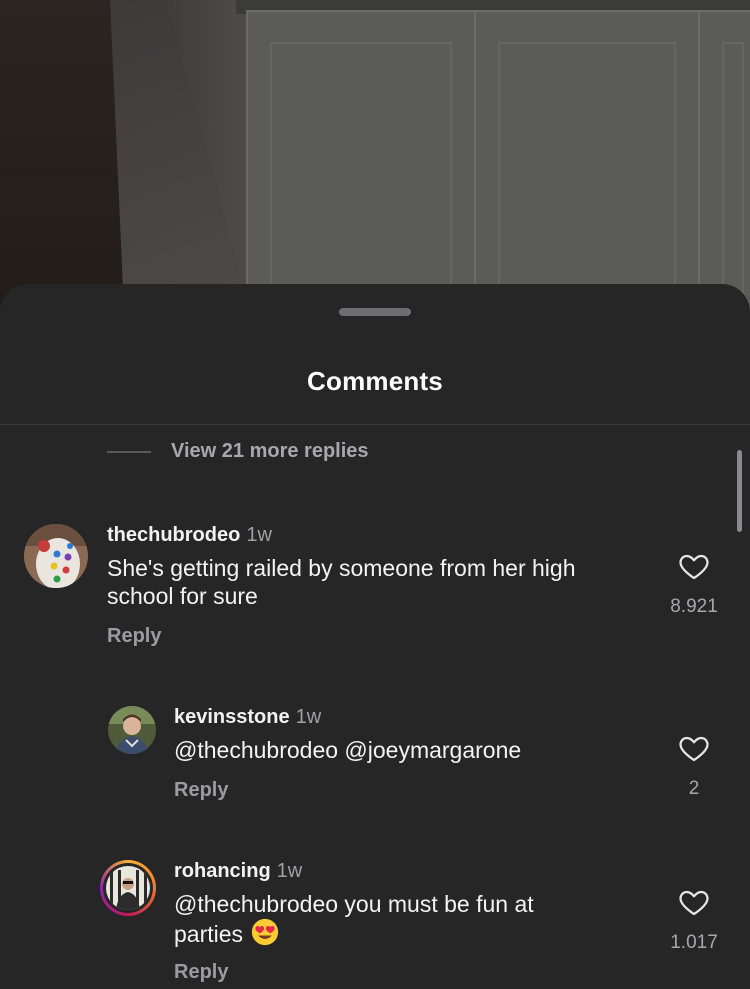  Describe the element at coordinates (222, 871) in the screenshot. I see `username-link: rohancing` at that location.